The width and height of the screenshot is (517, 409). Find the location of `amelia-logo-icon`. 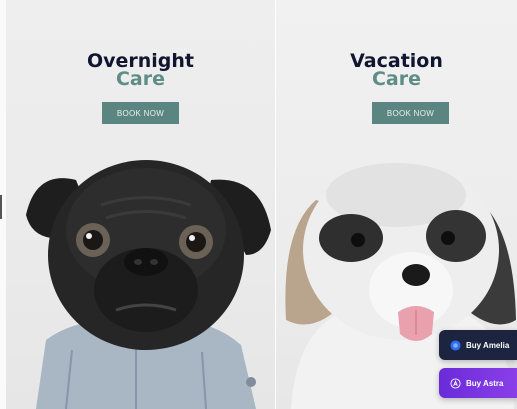

amelia-logo-icon is located at coordinates (455, 345).